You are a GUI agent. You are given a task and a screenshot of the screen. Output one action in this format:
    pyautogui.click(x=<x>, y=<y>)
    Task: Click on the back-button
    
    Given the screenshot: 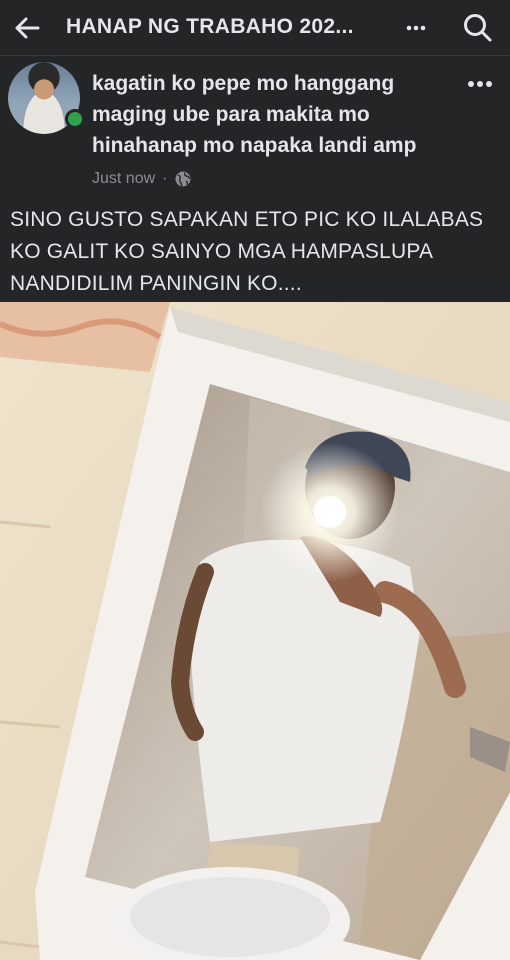 What is the action you would take?
    pyautogui.click(x=28, y=28)
    